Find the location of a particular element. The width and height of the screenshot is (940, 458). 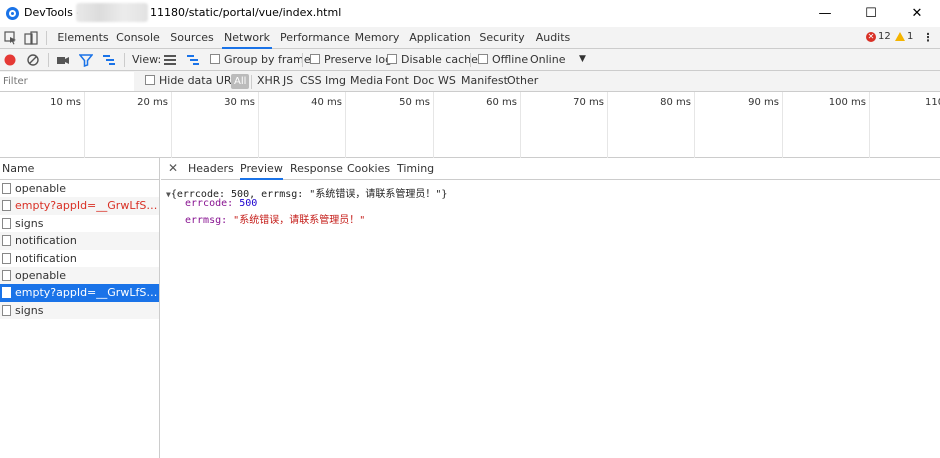

json-value-number: 500 is located at coordinates (248, 203).